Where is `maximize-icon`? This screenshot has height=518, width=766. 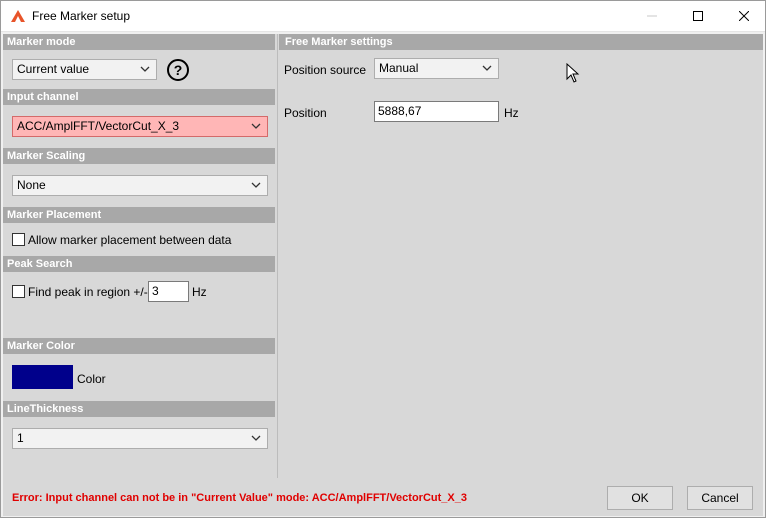
maximize-icon is located at coordinates (698, 16).